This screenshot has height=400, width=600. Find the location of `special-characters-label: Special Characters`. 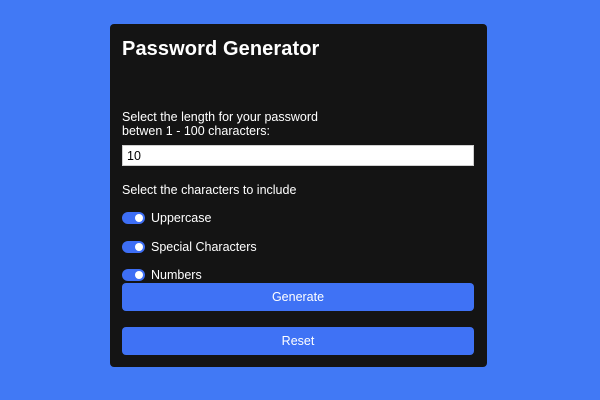

special-characters-label: Special Characters is located at coordinates (204, 247).